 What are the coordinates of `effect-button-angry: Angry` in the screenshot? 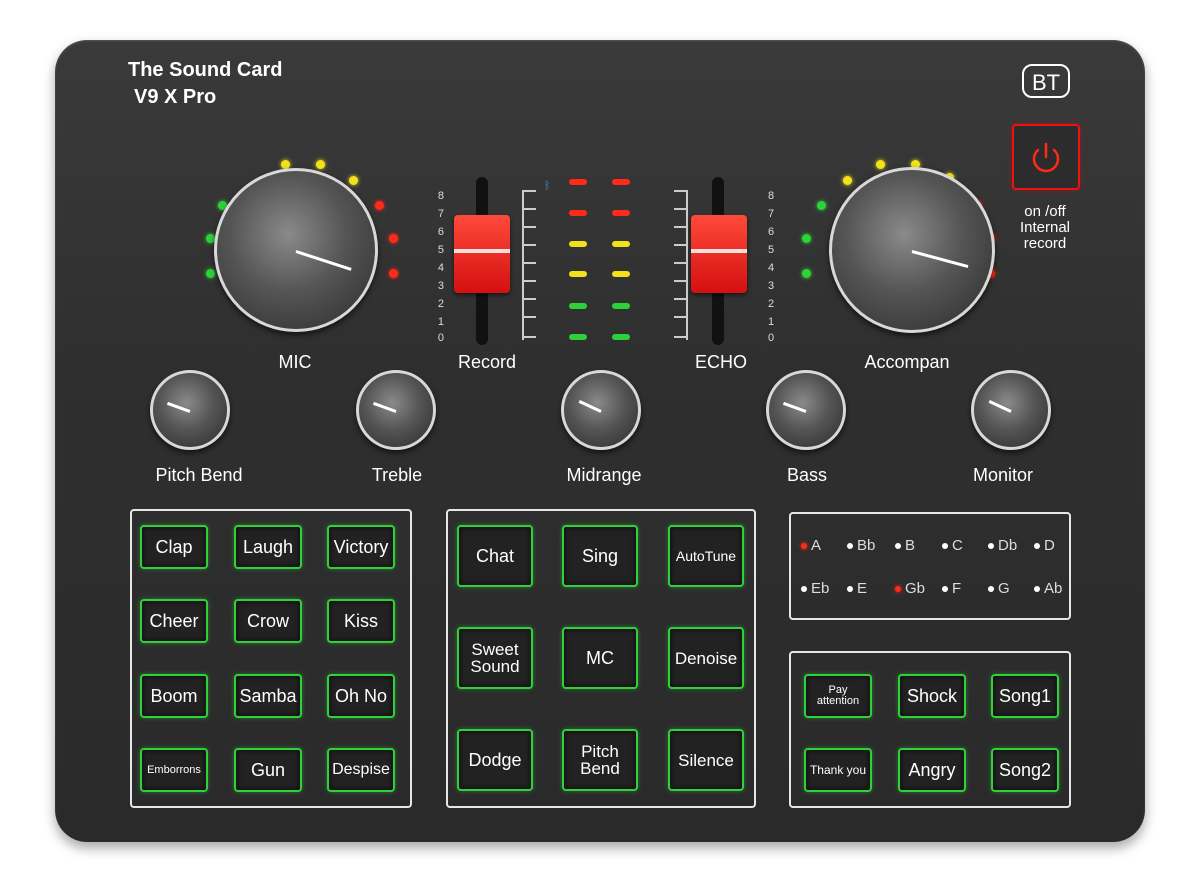 It's located at (932, 770).